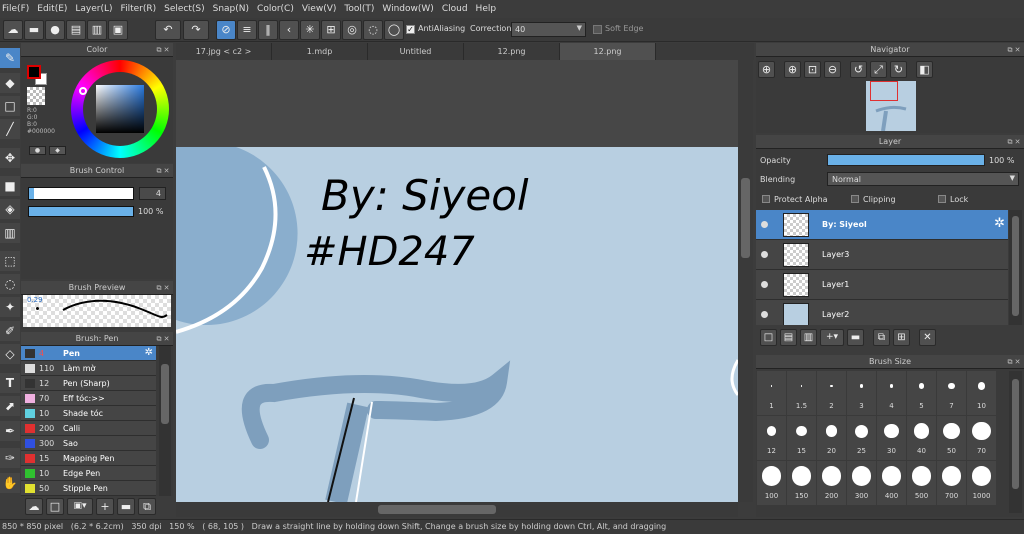 Image resolution: width=1024 pixels, height=534 pixels. Describe the element at coordinates (165, 421) in the screenshot. I see `brush-list-scrollbar` at that location.